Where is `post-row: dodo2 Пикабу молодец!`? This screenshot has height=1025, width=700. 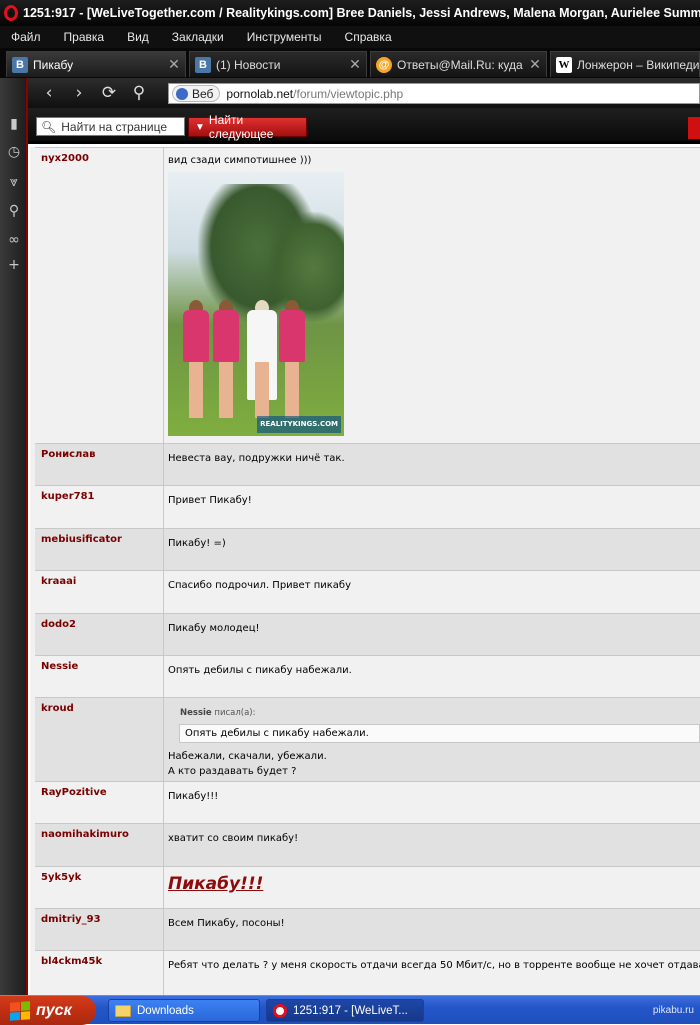 post-row: dodo2 Пикабу молодец! is located at coordinates (367, 635).